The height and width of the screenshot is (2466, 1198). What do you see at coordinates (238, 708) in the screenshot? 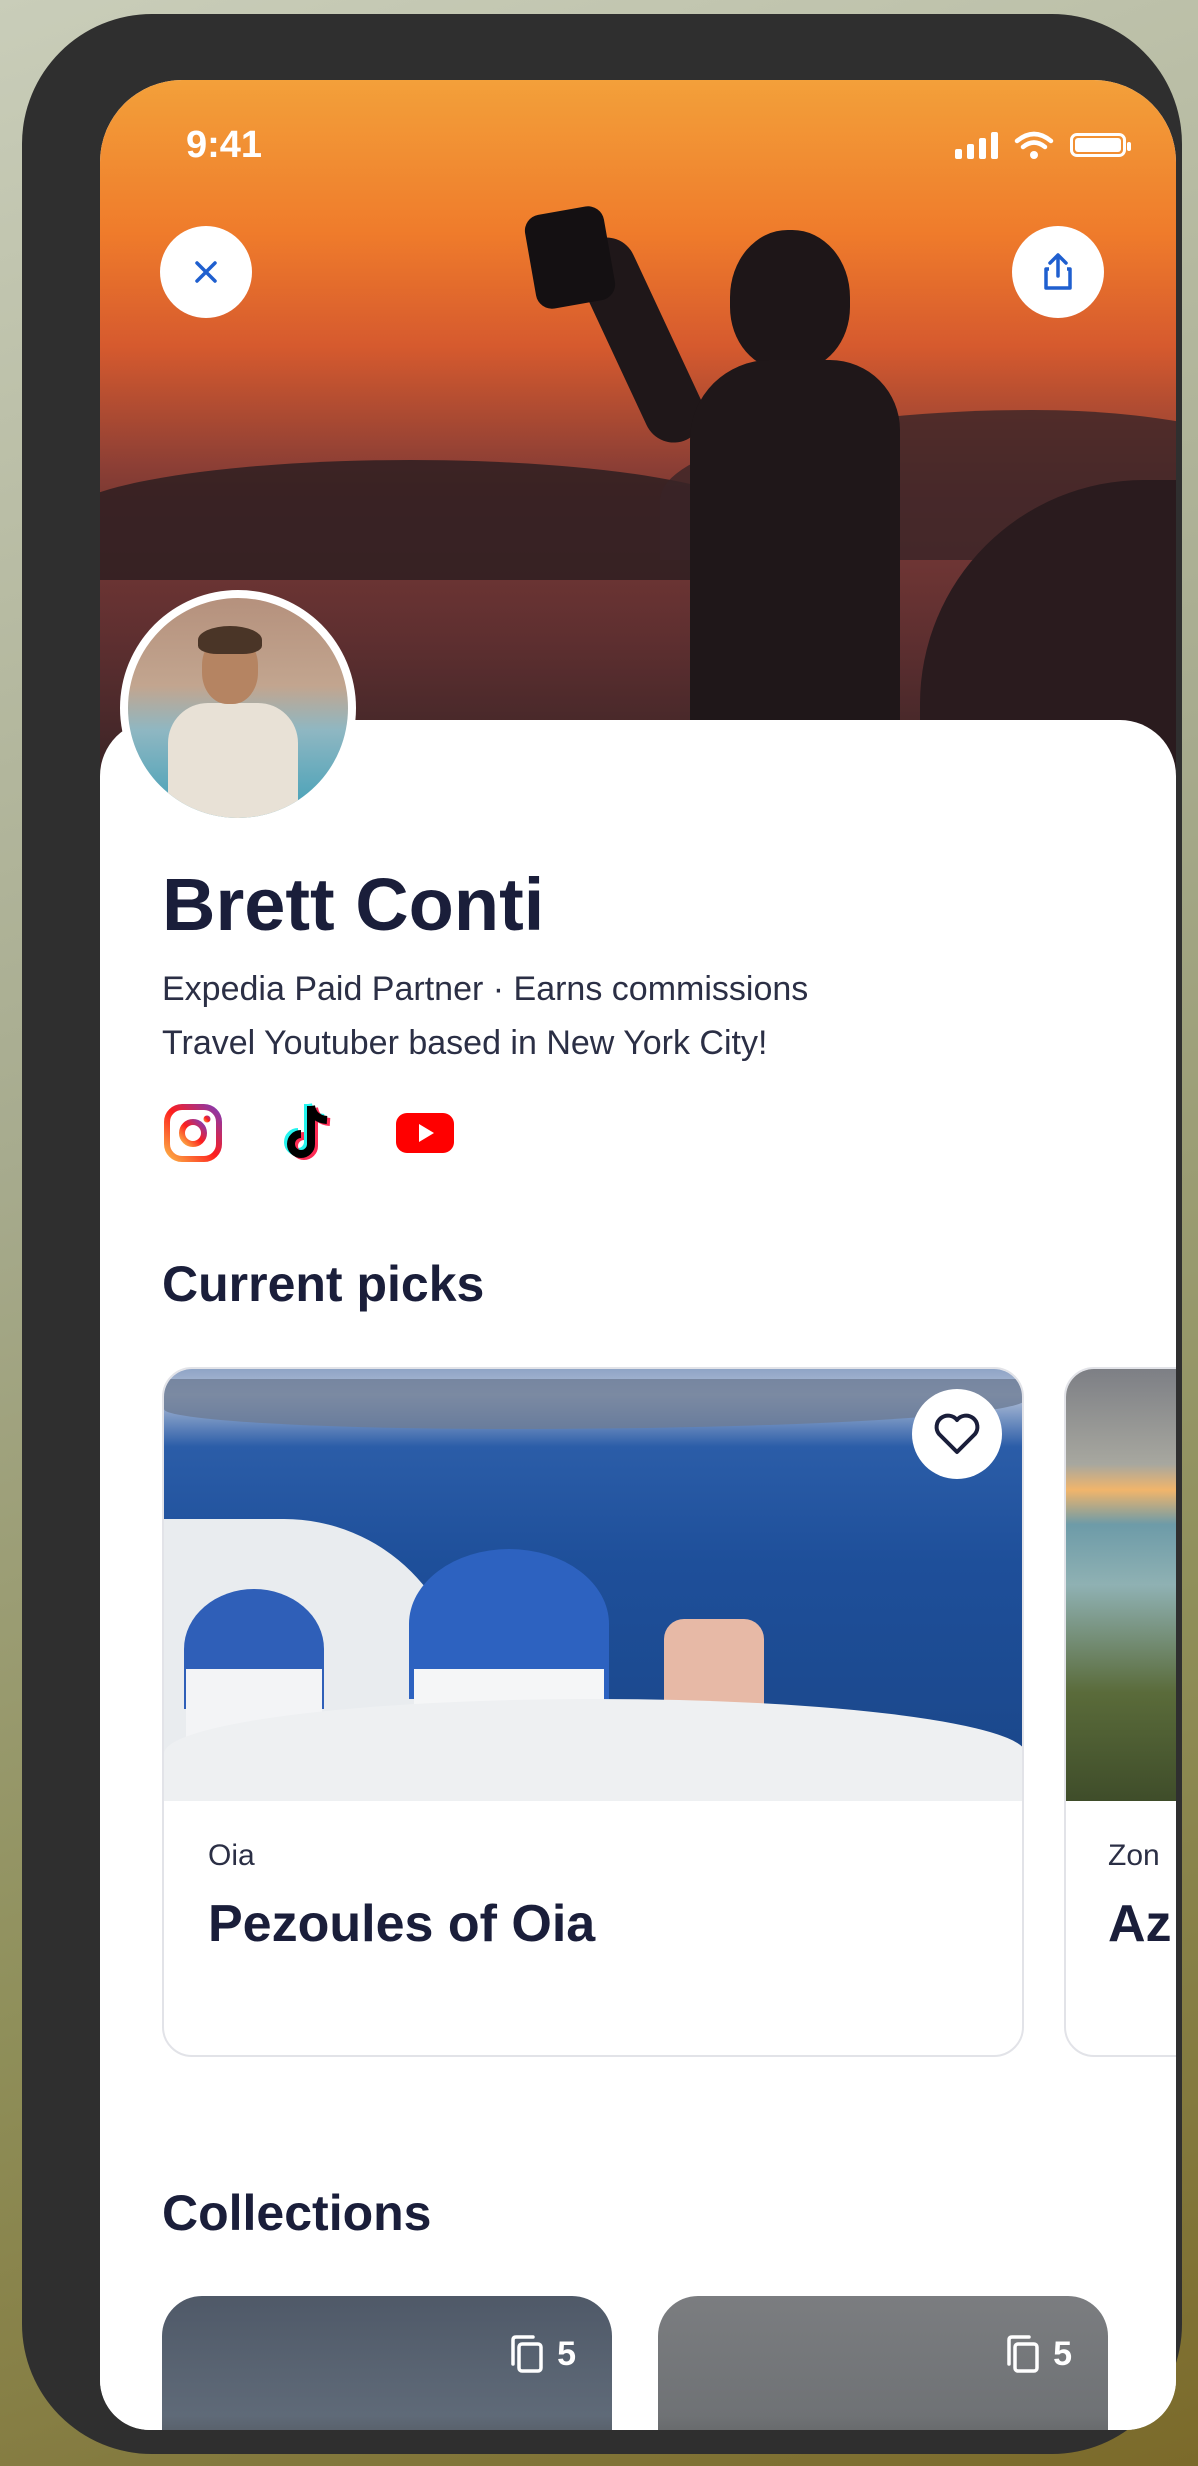
I see `avatar` at bounding box center [238, 708].